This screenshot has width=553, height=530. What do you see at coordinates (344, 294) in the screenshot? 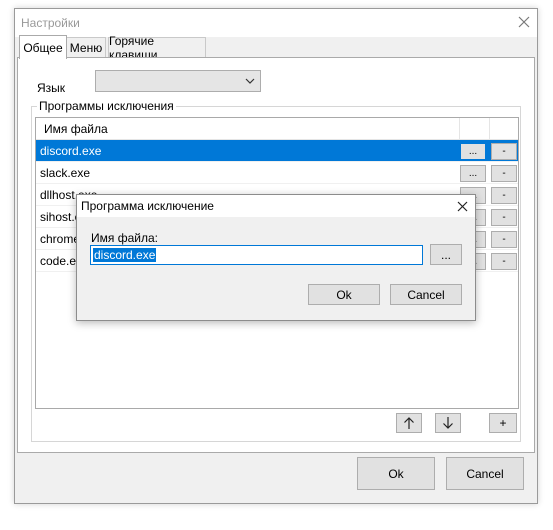
I see `dialog-ok-button: Ok` at bounding box center [344, 294].